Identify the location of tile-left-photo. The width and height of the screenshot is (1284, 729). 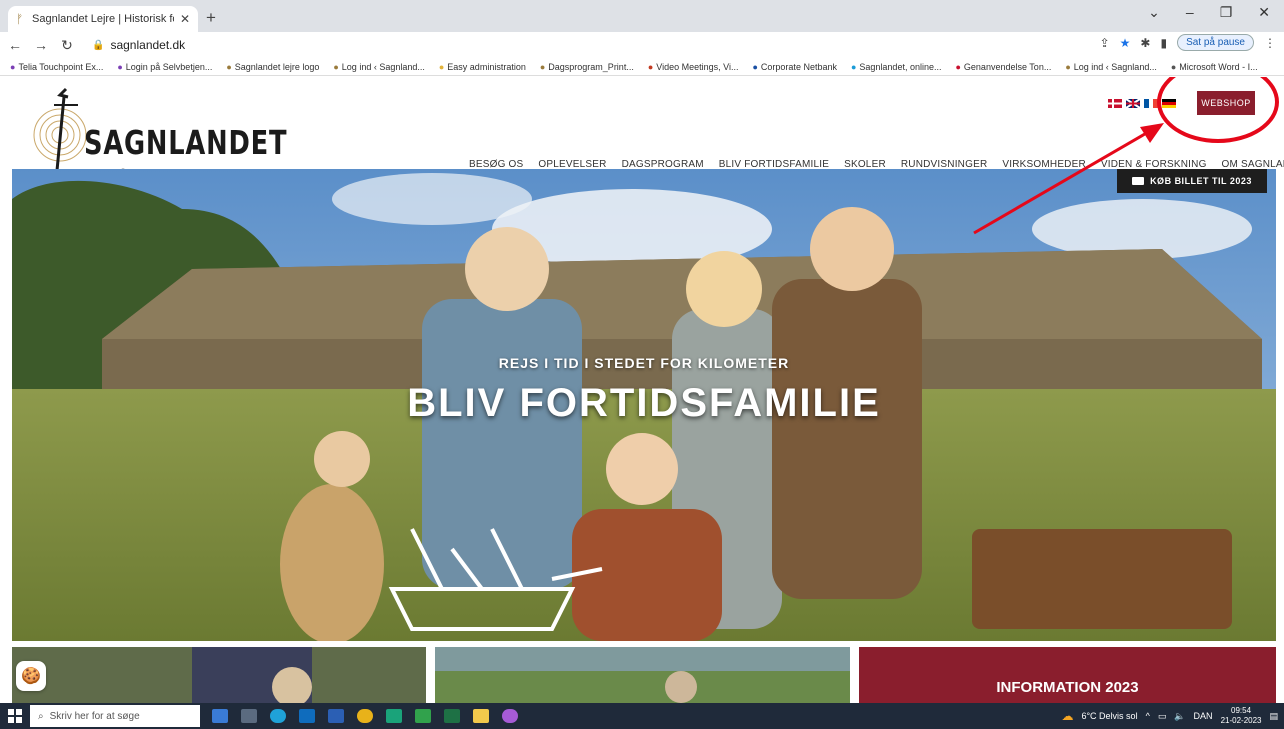
(219, 675).